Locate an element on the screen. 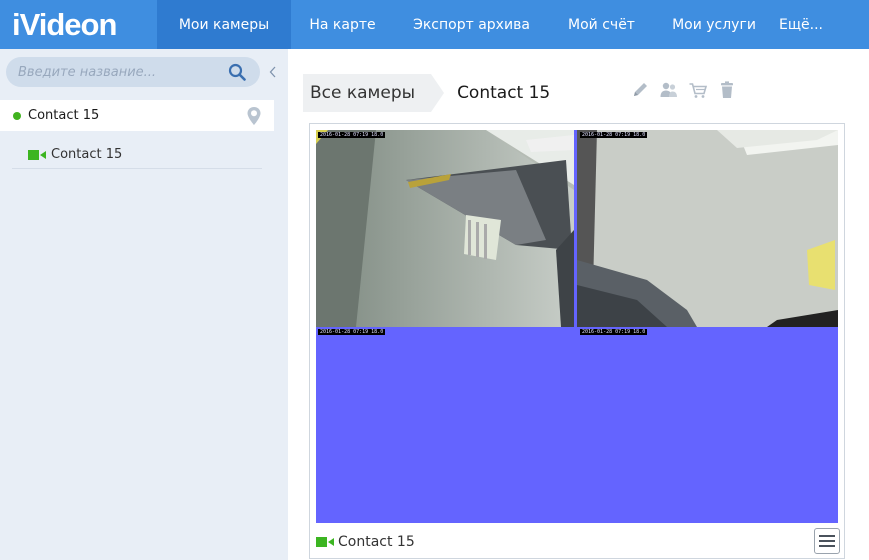 This screenshot has height=560, width=869. map-pin-icon is located at coordinates (254, 116).